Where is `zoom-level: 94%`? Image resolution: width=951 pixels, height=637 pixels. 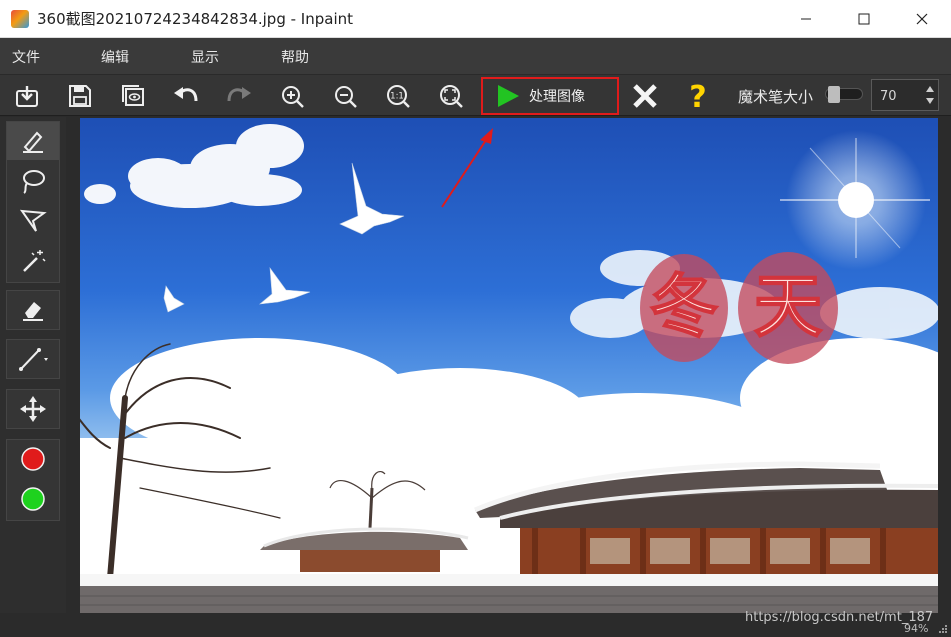 zoom-level: 94% is located at coordinates (916, 628).